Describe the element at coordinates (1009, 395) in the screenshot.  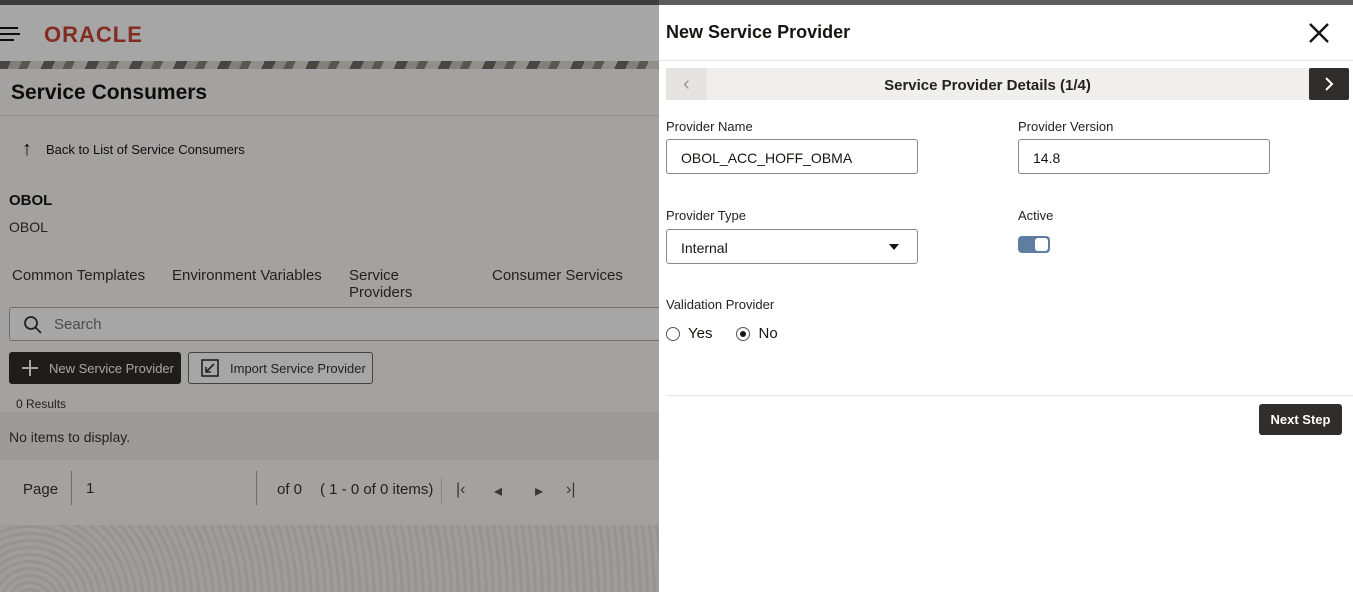
I see `footer-divider` at that location.